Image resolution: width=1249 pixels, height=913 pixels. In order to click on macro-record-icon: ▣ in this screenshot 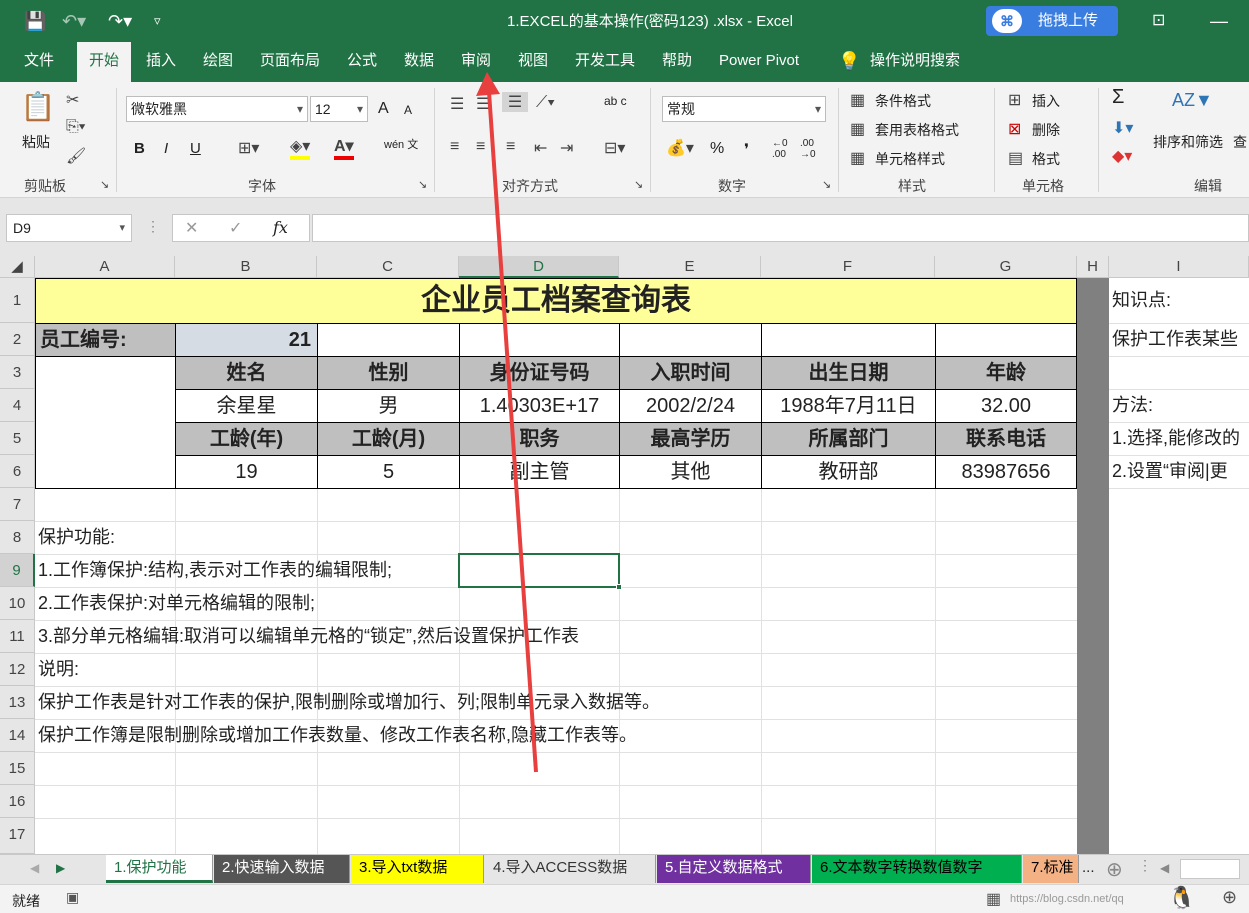, I will do `click(72, 897)`.